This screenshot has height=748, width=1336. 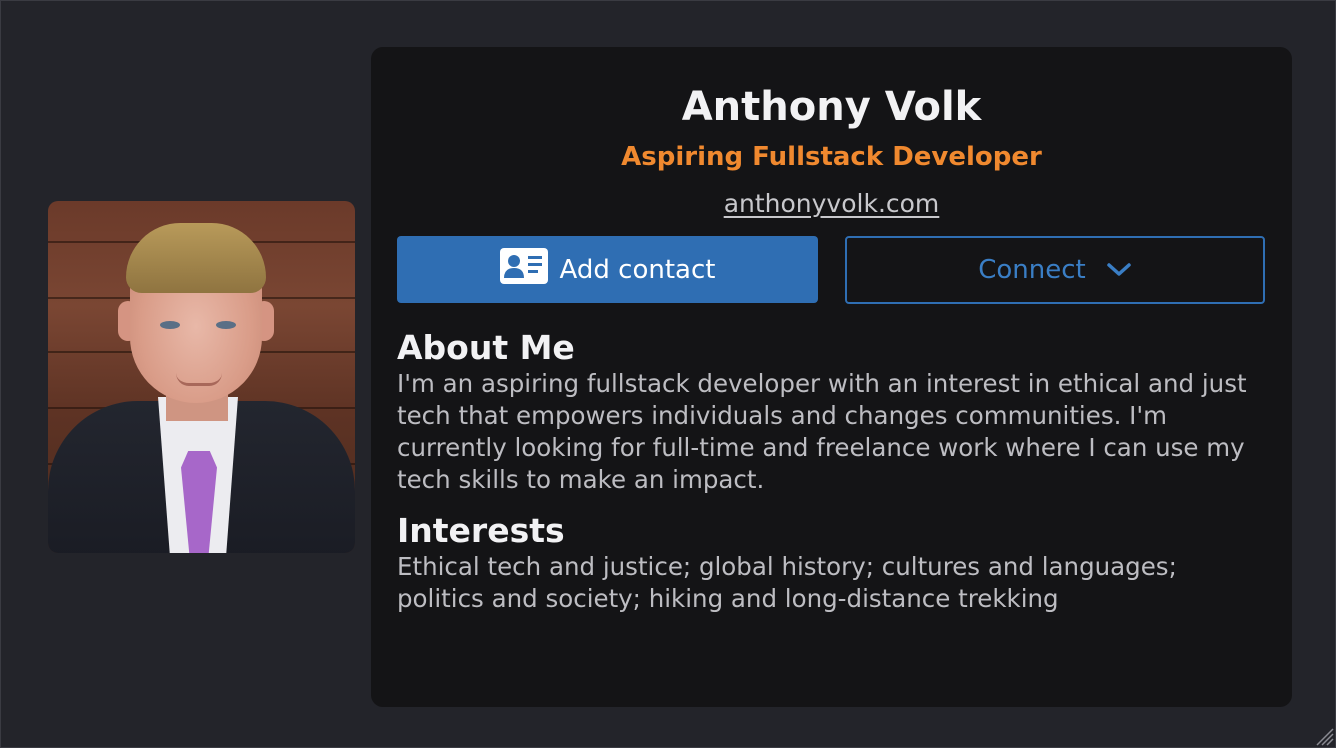 I want to click on connect-label: Connect, so click(x=1032, y=270).